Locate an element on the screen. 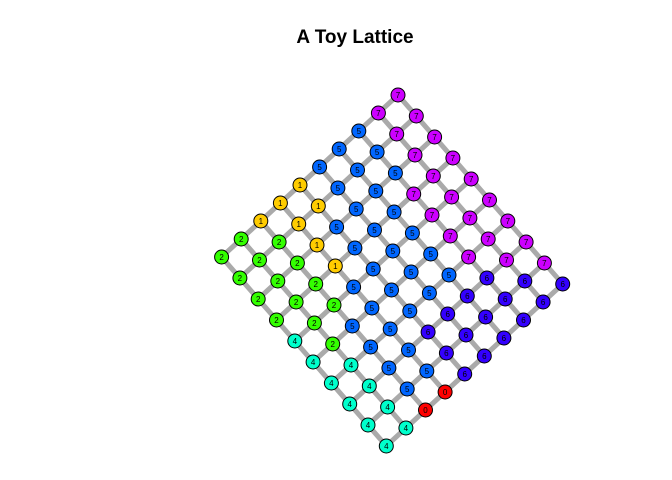 This screenshot has width=672, height=480. node-label: 0 is located at coordinates (445, 392).